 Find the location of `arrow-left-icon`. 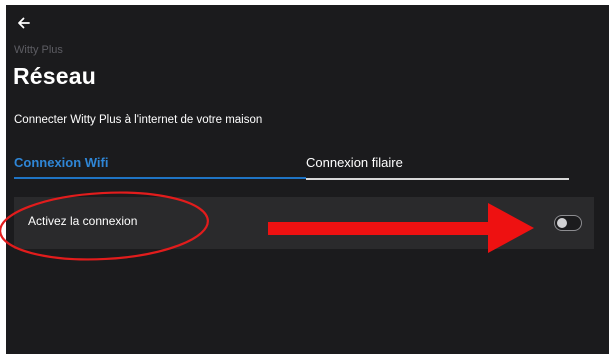

arrow-left-icon is located at coordinates (24, 23).